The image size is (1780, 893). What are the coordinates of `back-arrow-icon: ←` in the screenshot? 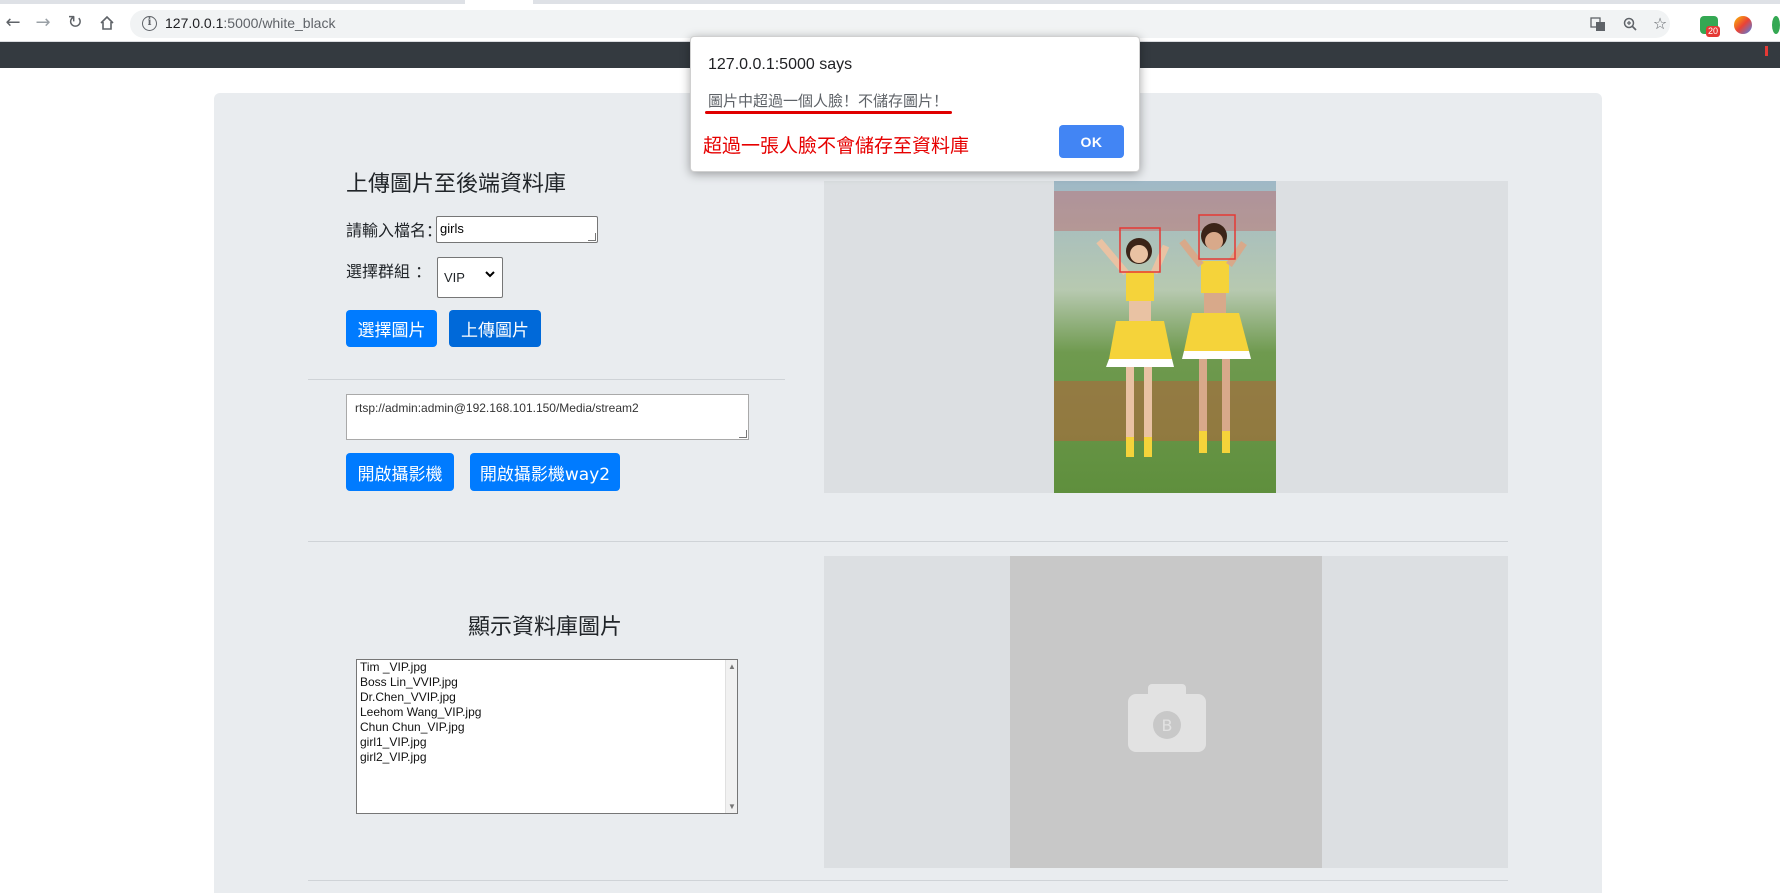 It's located at (13, 23).